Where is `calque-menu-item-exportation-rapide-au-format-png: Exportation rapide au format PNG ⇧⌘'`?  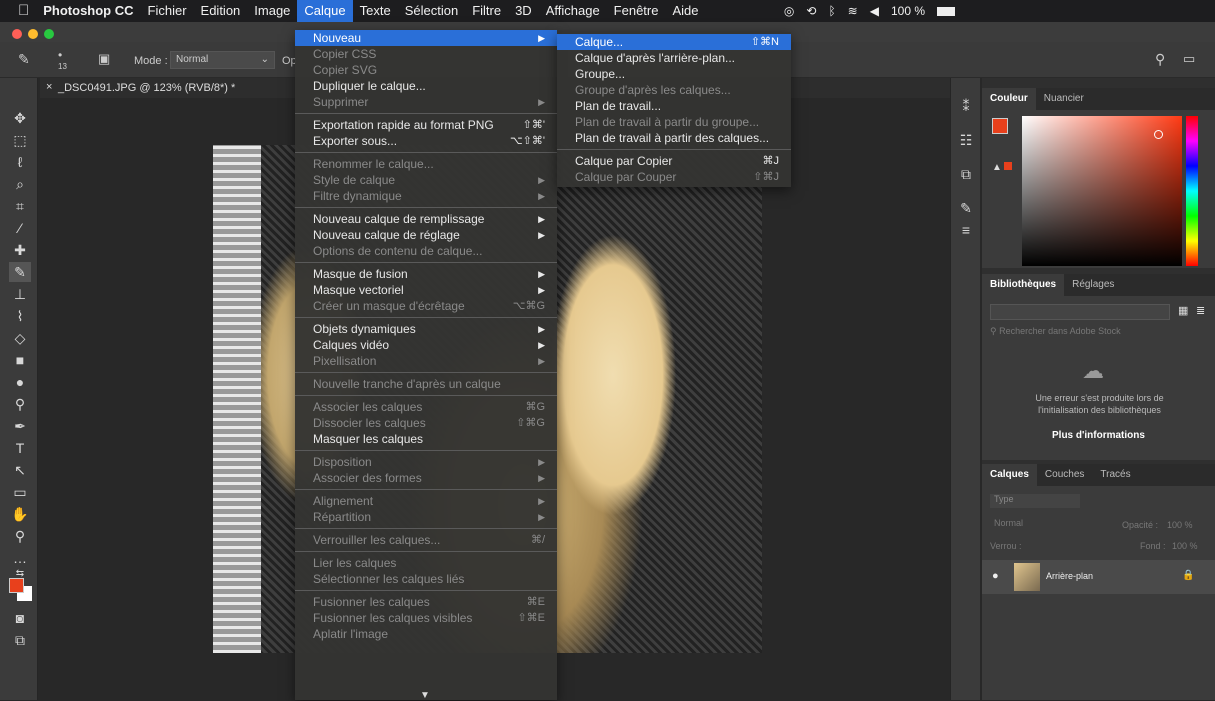
calque-menu-item-exportation-rapide-au-format-png: Exportation rapide au format PNG ⇧⌘' is located at coordinates (426, 125).